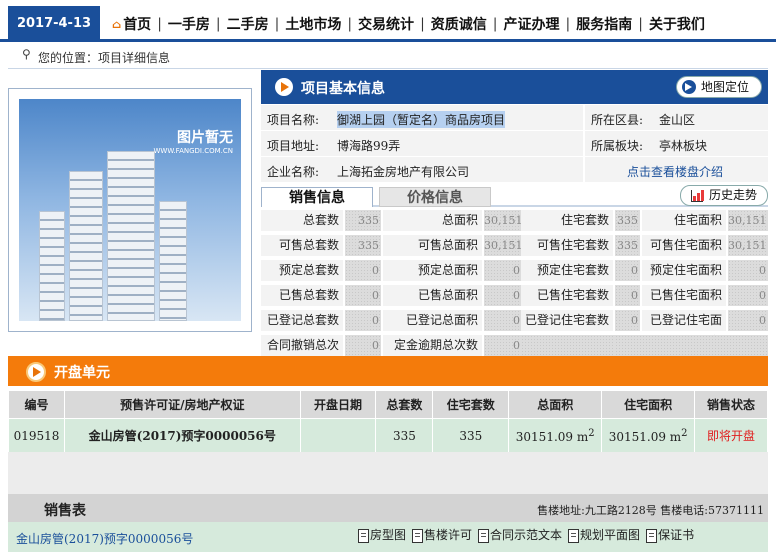 This screenshot has height=555, width=776. Describe the element at coordinates (104, 538) in the screenshot. I see `permit-link: 金山房管(2017)预字0000056号` at that location.